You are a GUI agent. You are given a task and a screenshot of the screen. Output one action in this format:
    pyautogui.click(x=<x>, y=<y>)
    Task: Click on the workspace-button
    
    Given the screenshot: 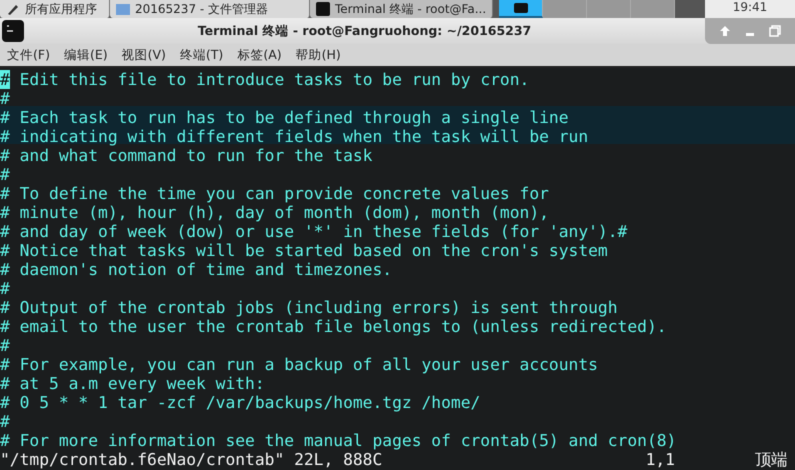 What is the action you would take?
    pyautogui.click(x=521, y=9)
    